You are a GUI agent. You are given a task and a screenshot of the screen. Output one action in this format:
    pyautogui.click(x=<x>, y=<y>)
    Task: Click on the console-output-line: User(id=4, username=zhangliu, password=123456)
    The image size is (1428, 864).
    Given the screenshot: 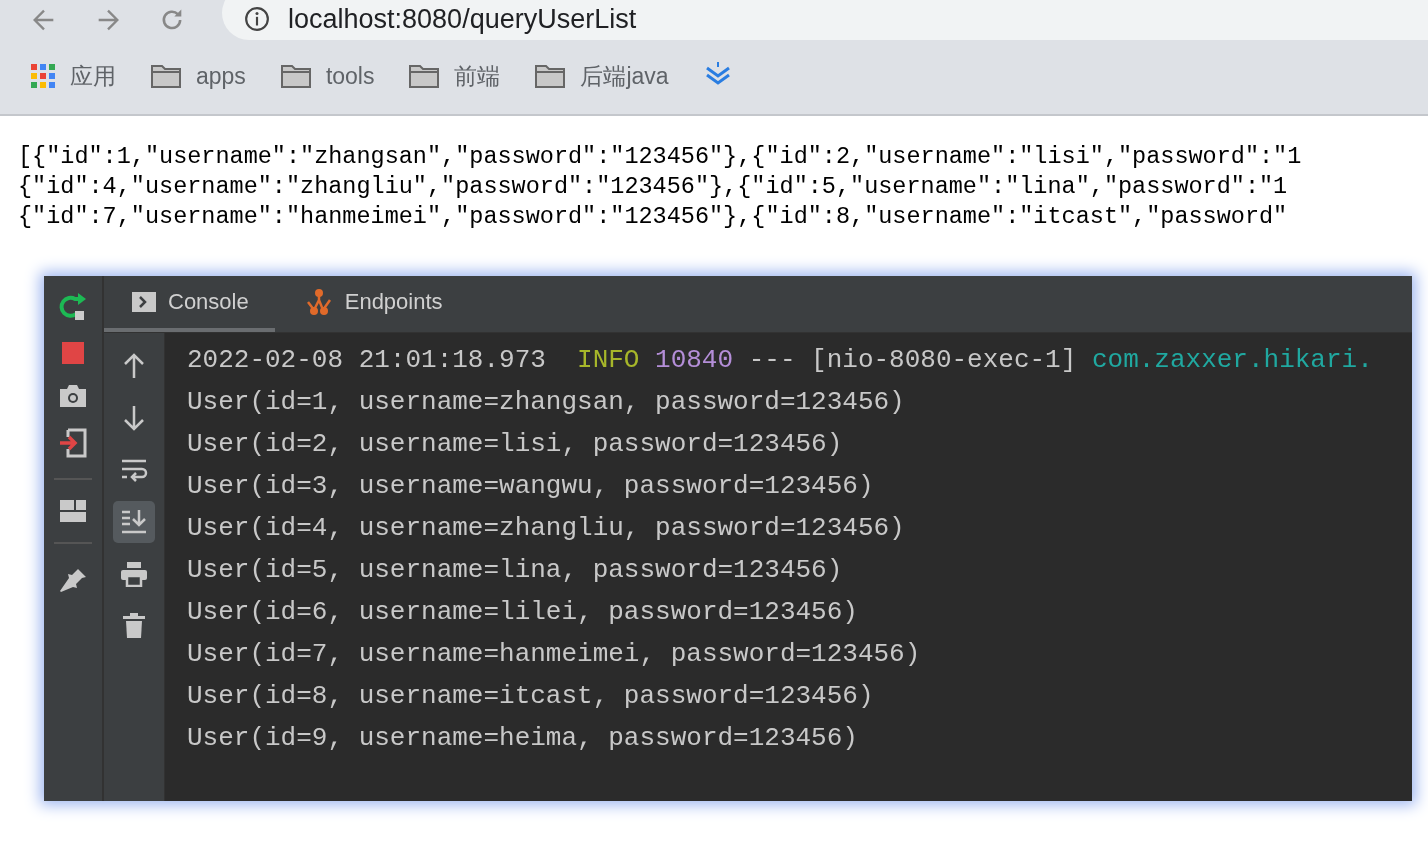 What is the action you would take?
    pyautogui.click(x=546, y=528)
    